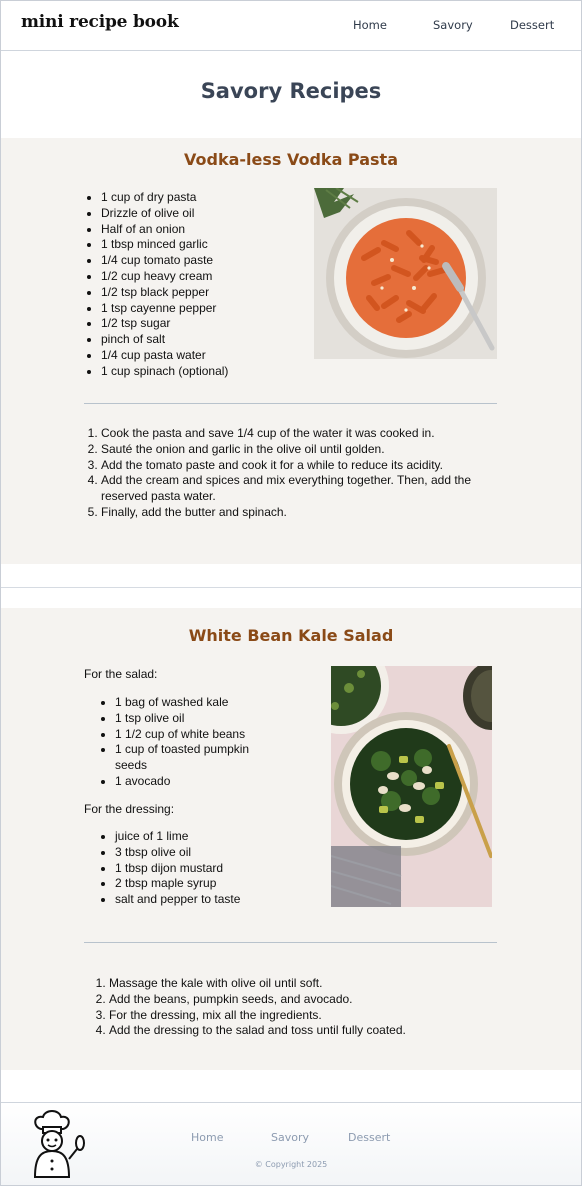 Image resolution: width=582 pixels, height=1186 pixels. I want to click on footer-nav-savory: Savory, so click(290, 1137).